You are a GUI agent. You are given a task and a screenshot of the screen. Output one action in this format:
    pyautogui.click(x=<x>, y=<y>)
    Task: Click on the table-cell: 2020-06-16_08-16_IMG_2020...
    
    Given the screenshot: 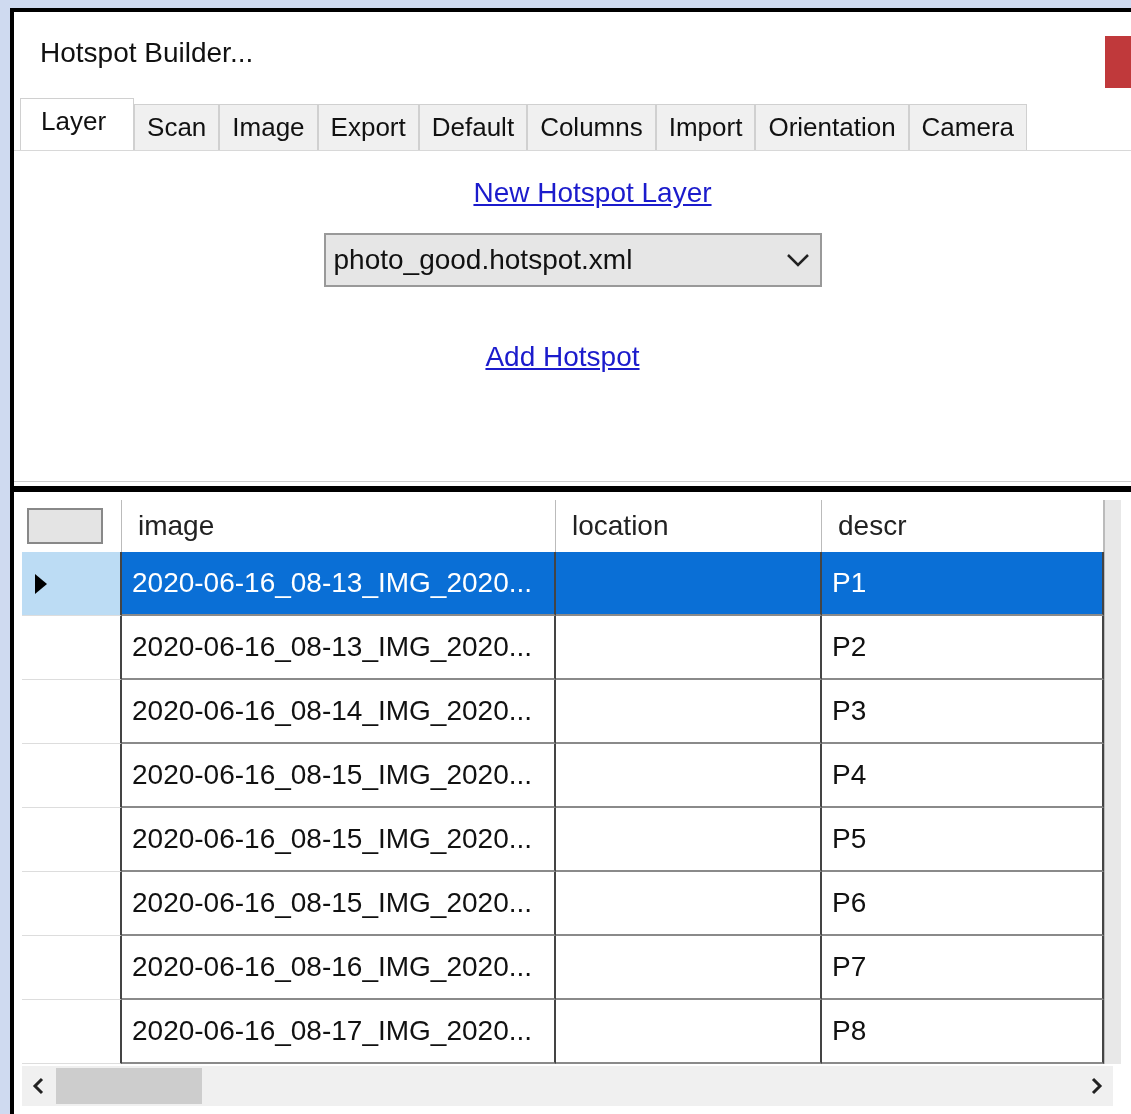 What is the action you would take?
    pyautogui.click(x=339, y=968)
    